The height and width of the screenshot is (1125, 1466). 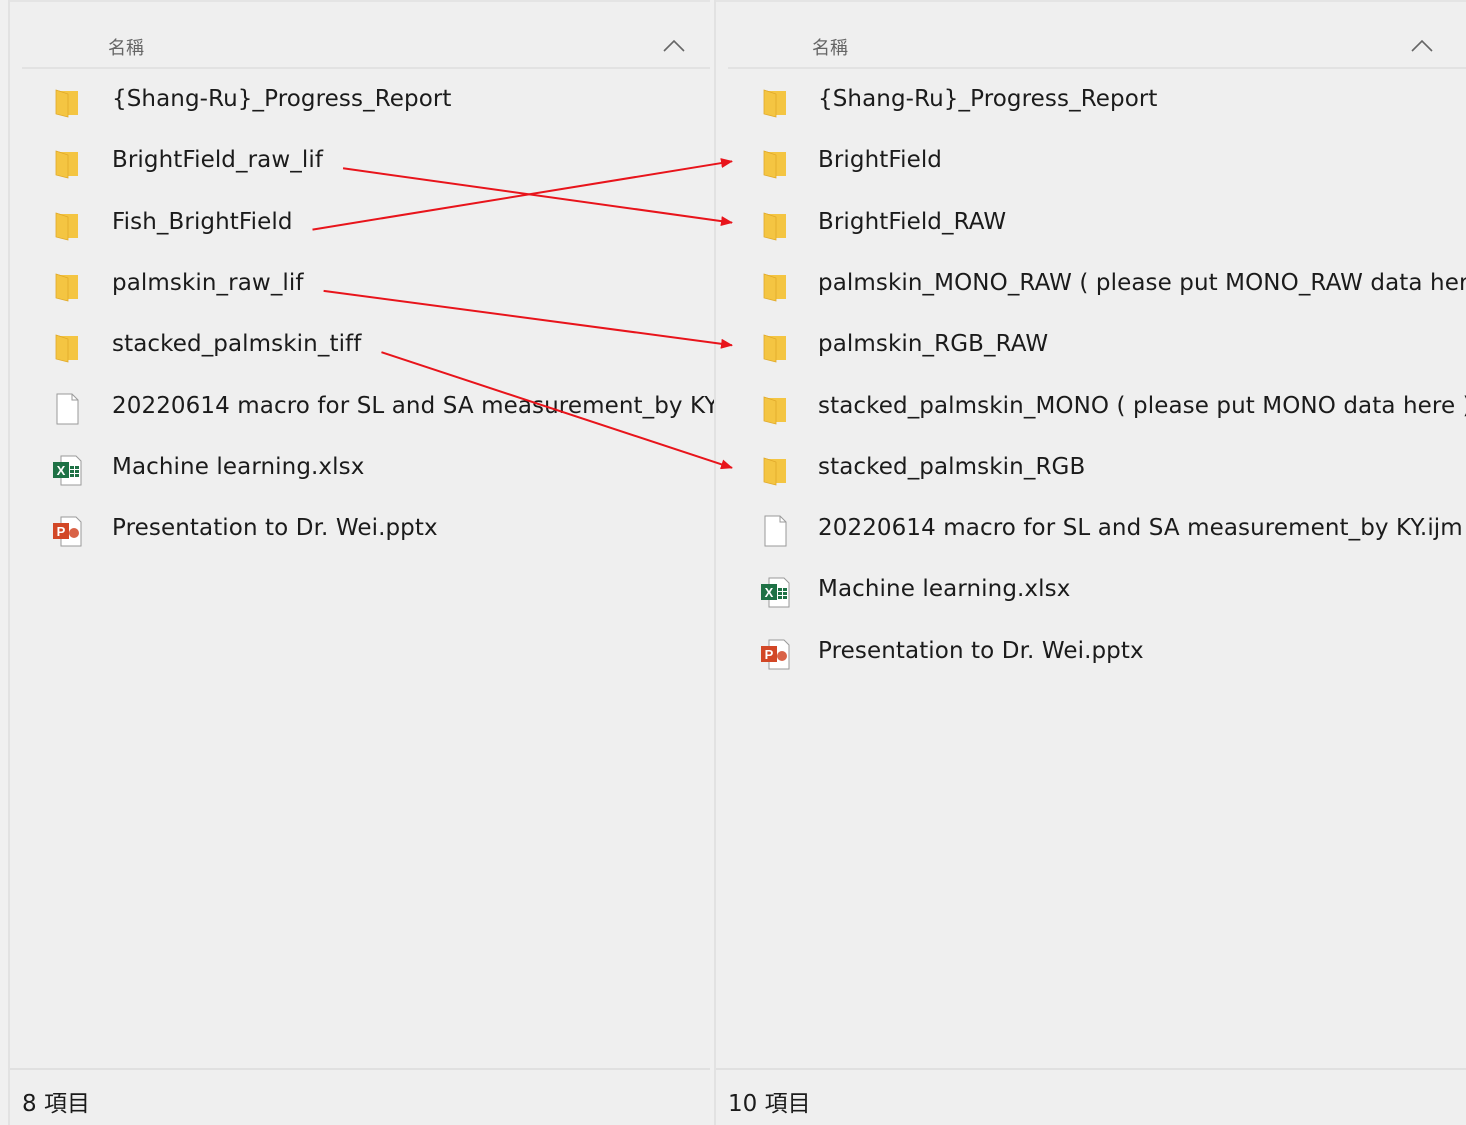 I want to click on folder-row: BrightField_RAW, so click(x=1091, y=225).